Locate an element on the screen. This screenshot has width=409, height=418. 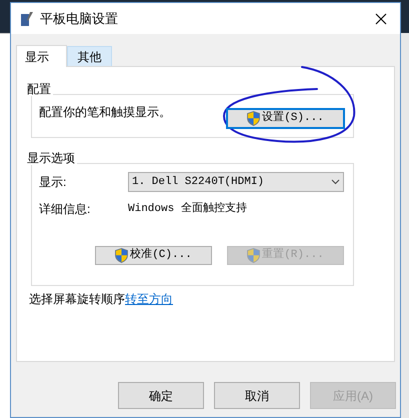
details-value: Windows 全面触控支持 is located at coordinates (187, 209).